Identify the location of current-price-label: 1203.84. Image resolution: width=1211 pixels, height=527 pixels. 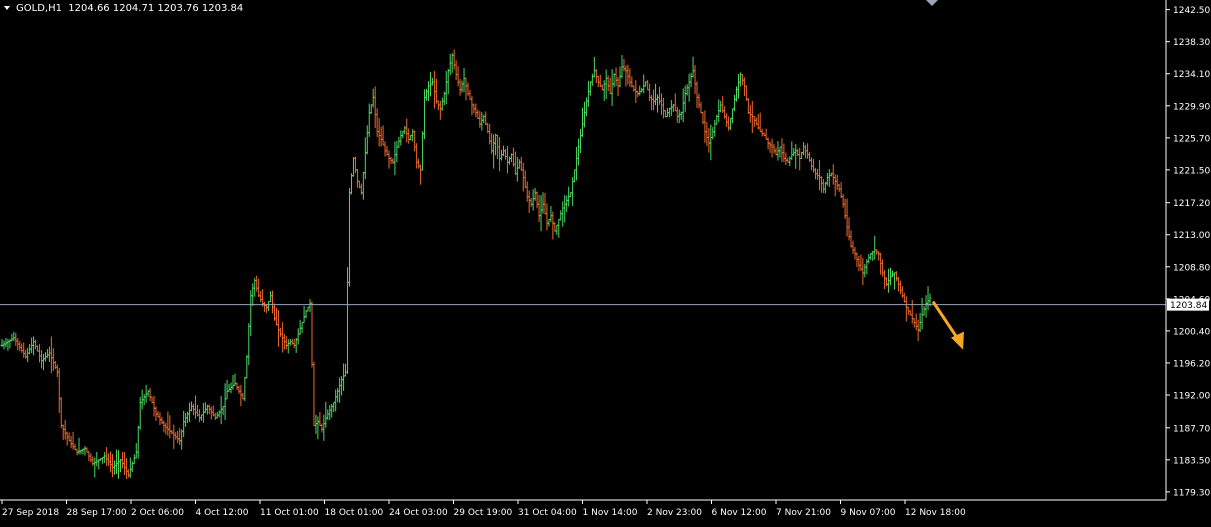
(1188, 304).